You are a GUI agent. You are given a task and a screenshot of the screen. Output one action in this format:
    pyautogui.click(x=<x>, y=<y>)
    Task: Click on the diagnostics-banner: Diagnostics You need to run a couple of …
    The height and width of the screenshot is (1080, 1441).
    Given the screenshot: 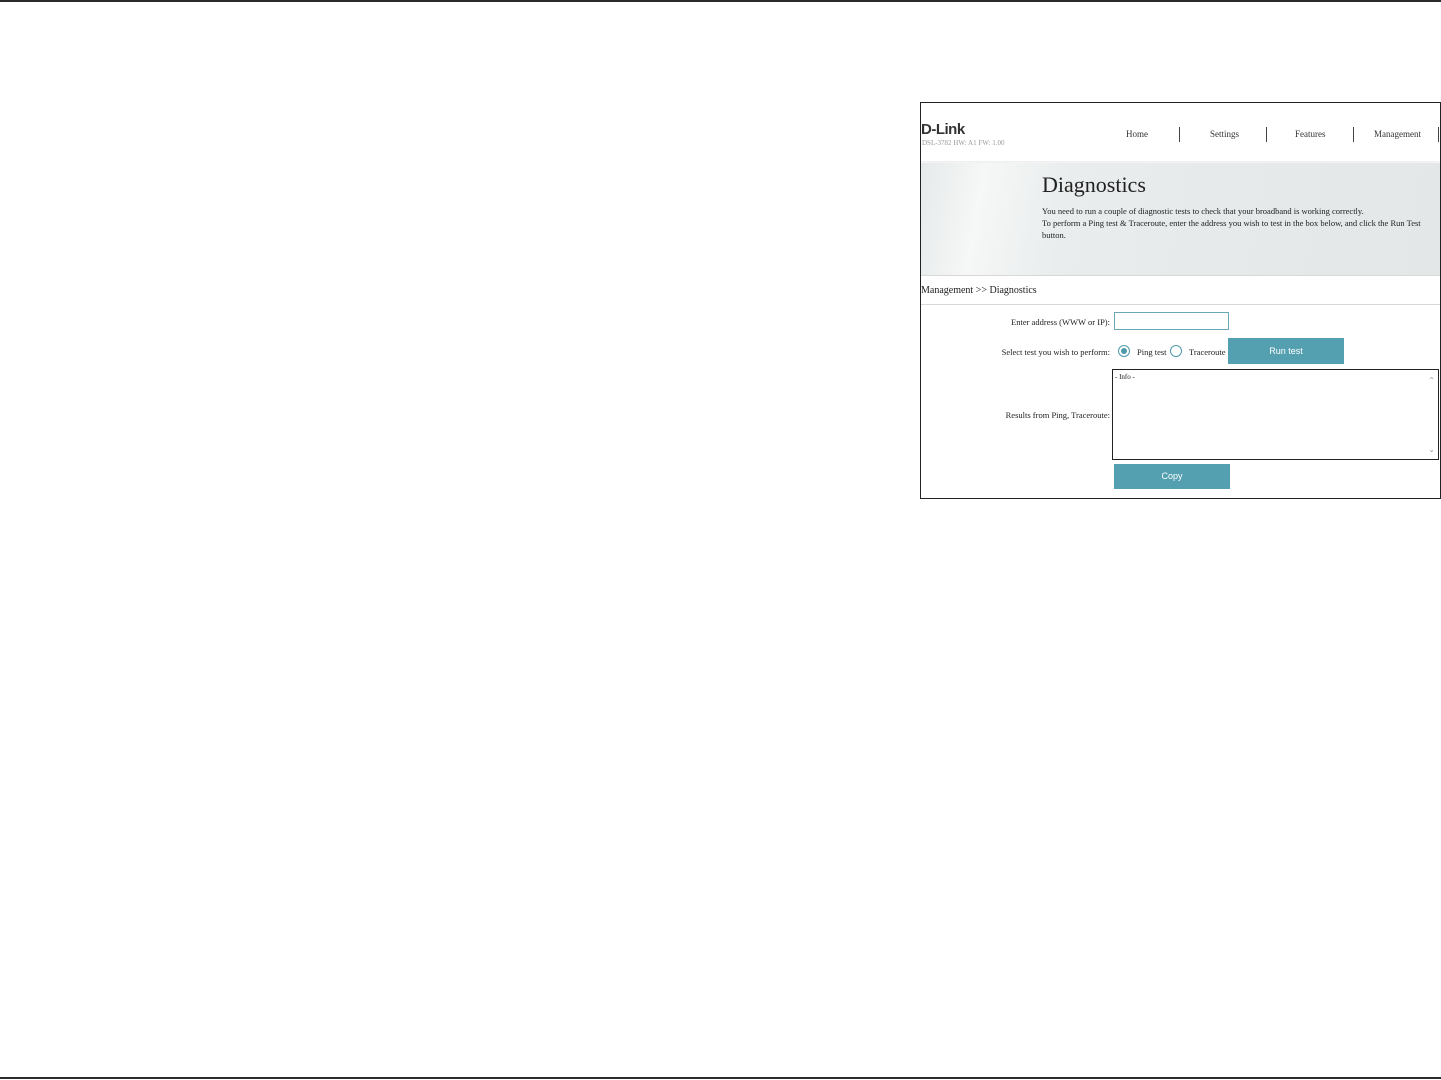 What is the action you would take?
    pyautogui.click(x=1180, y=219)
    